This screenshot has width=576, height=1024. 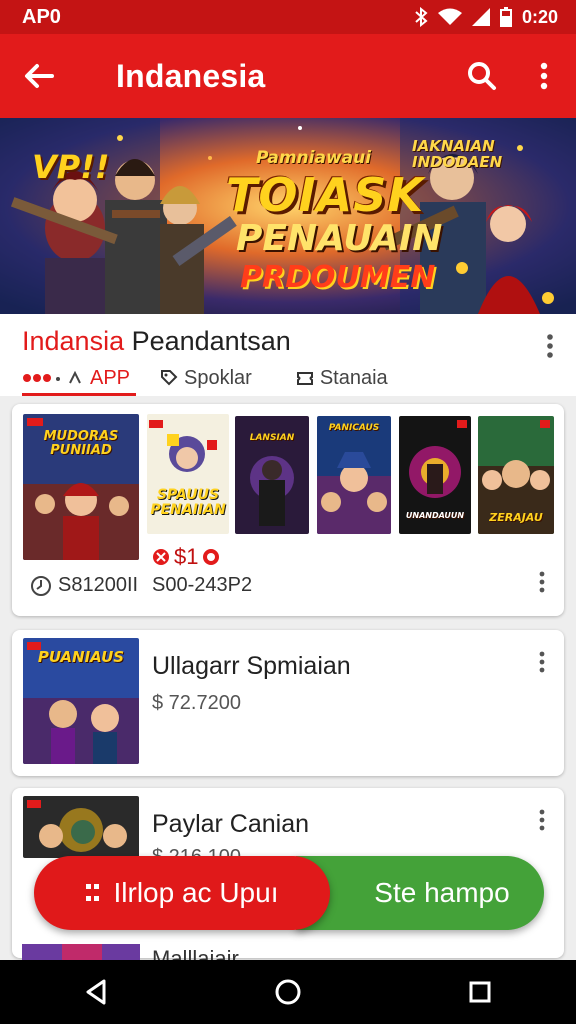 I want to click on item-price: $ 72.7200, so click(x=196, y=703).